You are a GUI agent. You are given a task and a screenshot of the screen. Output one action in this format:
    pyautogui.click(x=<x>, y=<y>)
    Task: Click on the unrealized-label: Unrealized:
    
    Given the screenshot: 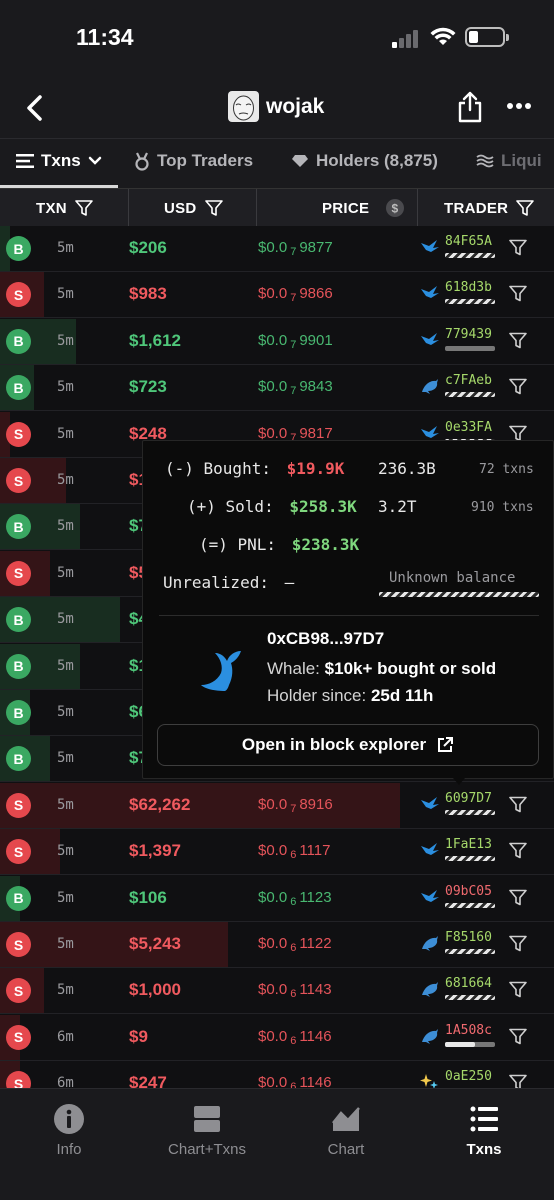 What is the action you would take?
    pyautogui.click(x=216, y=582)
    